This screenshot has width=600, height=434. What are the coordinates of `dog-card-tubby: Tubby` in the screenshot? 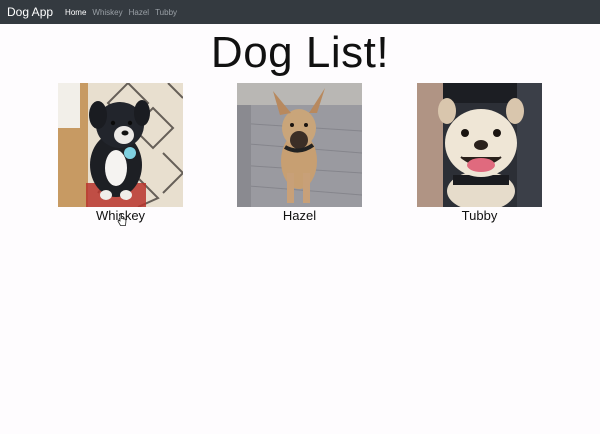 It's located at (479, 153).